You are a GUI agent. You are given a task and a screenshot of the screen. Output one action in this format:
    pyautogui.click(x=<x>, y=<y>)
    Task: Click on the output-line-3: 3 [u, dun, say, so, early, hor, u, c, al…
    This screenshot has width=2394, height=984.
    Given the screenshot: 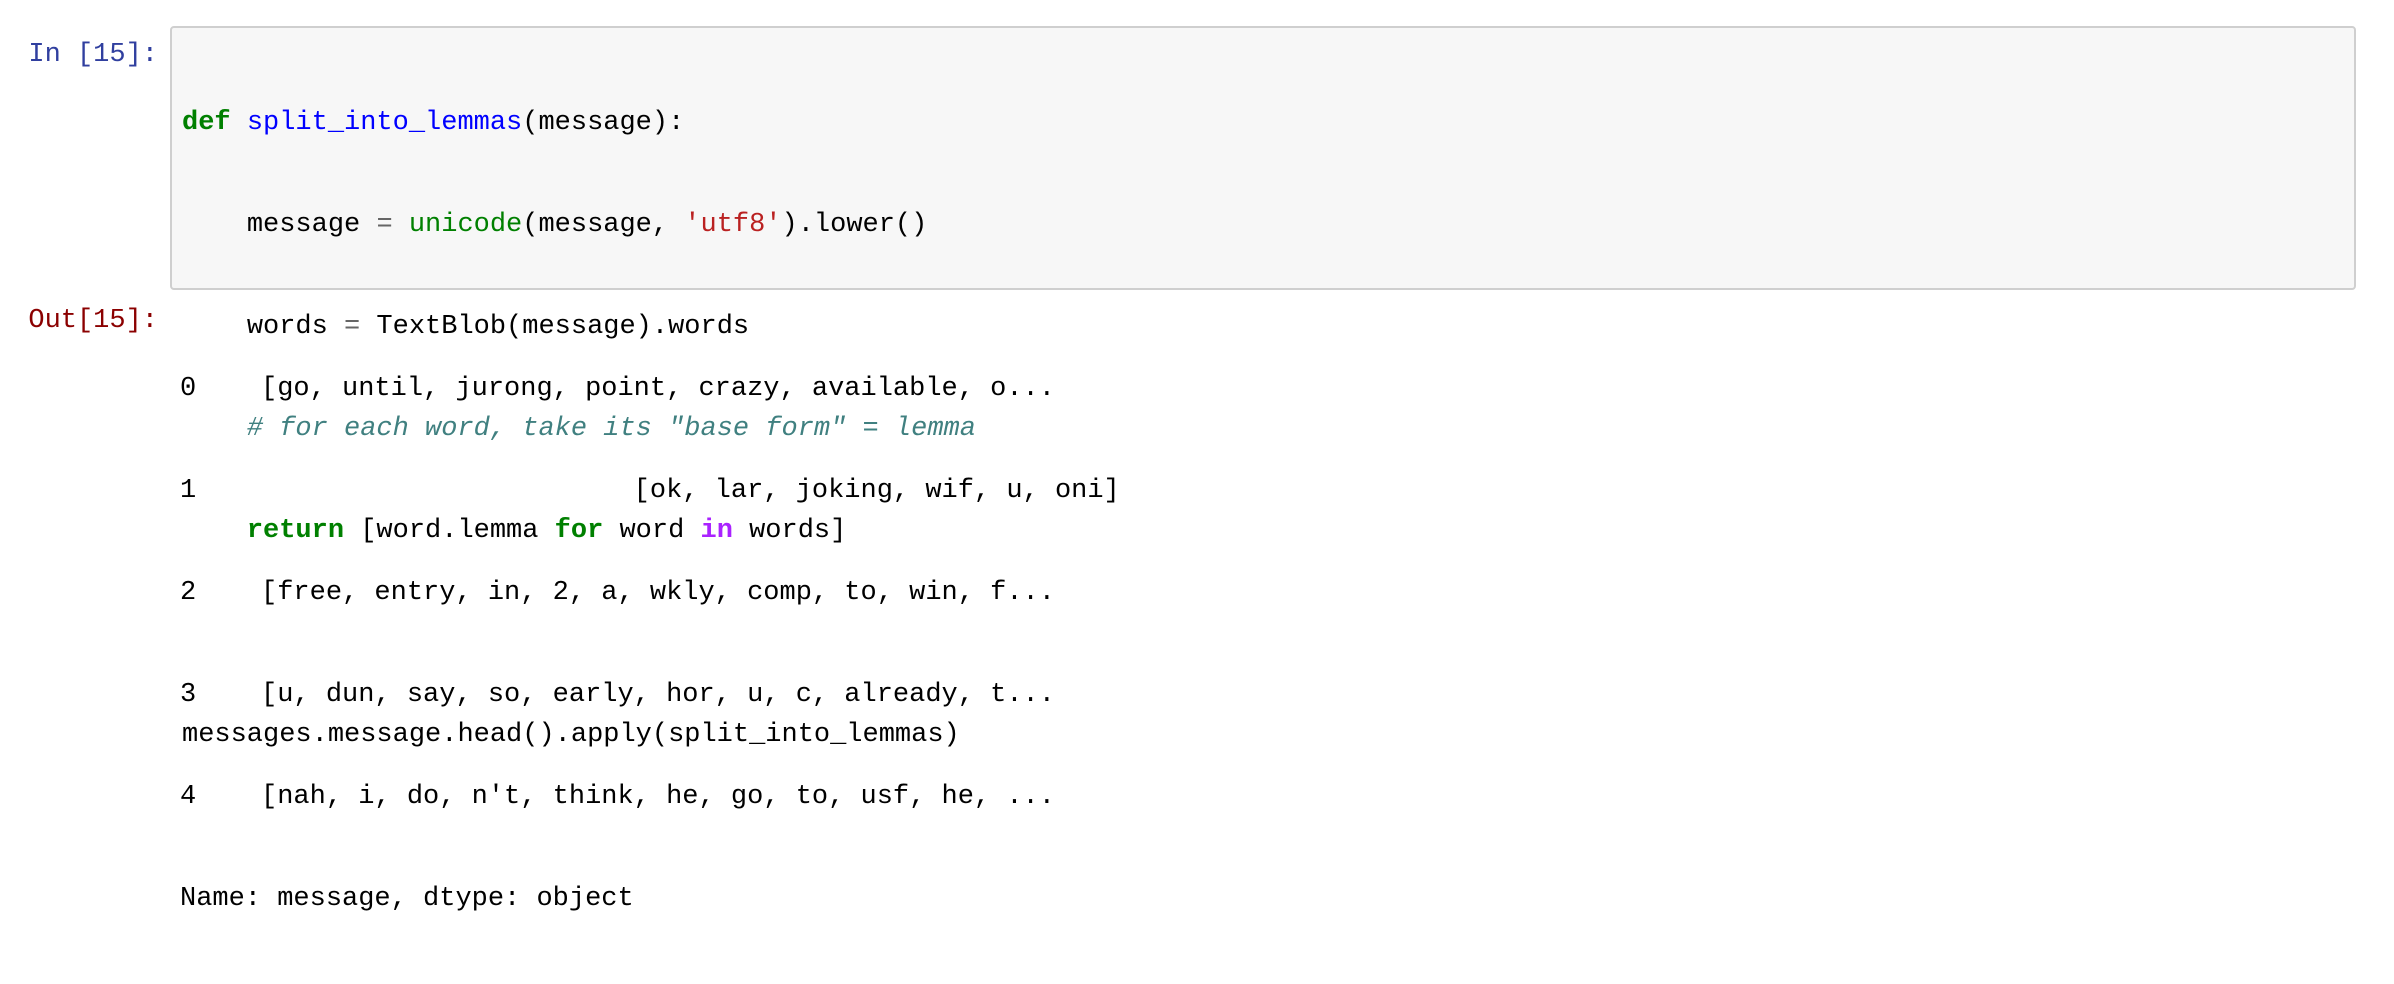 What is the action you would take?
    pyautogui.click(x=617, y=695)
    